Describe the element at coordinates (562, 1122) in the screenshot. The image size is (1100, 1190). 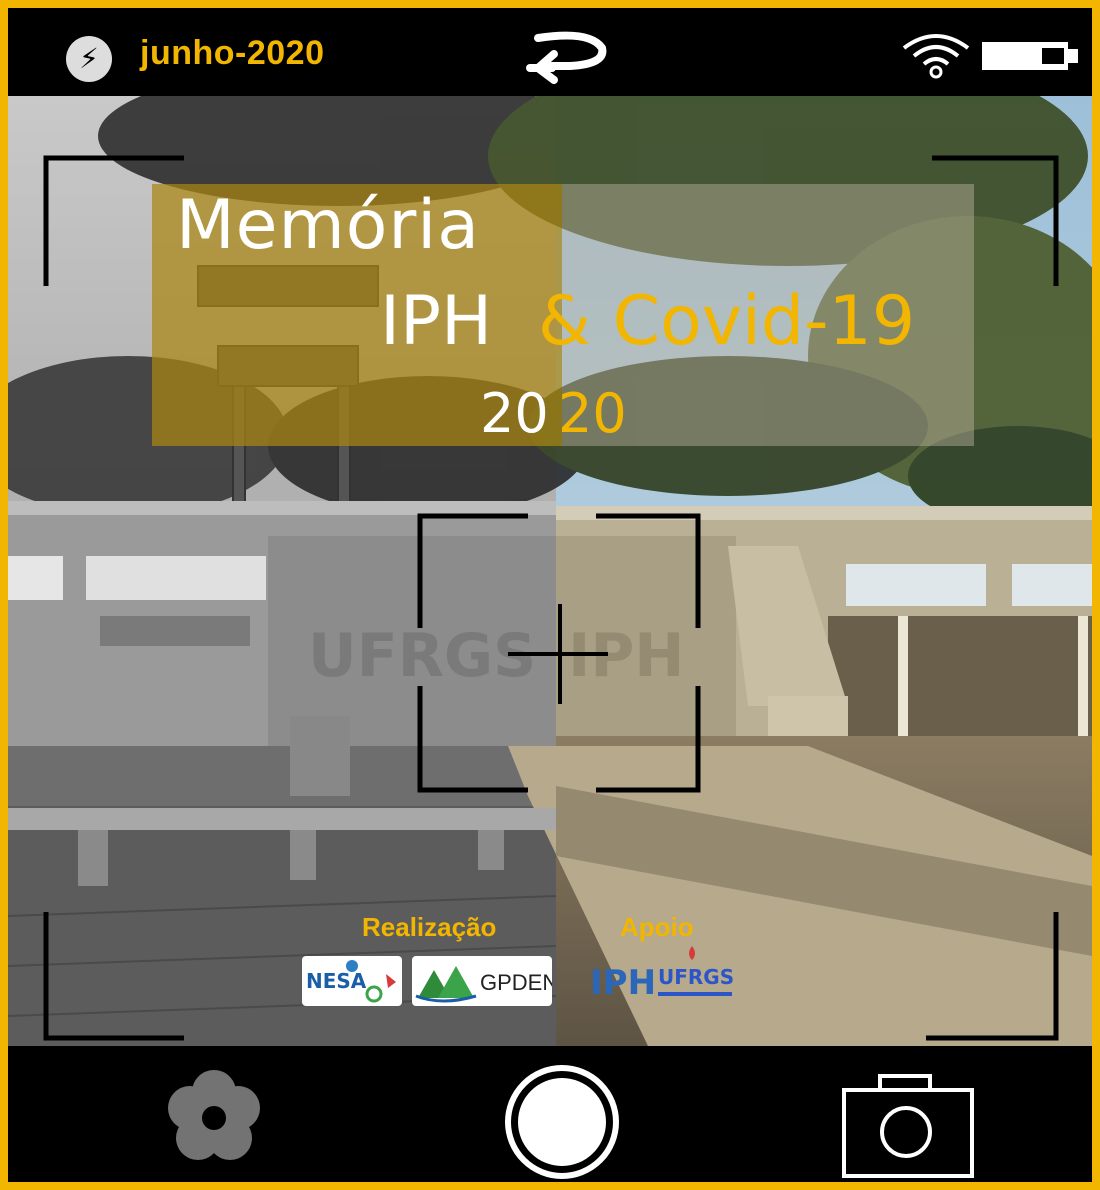
I see `shutter-button` at that location.